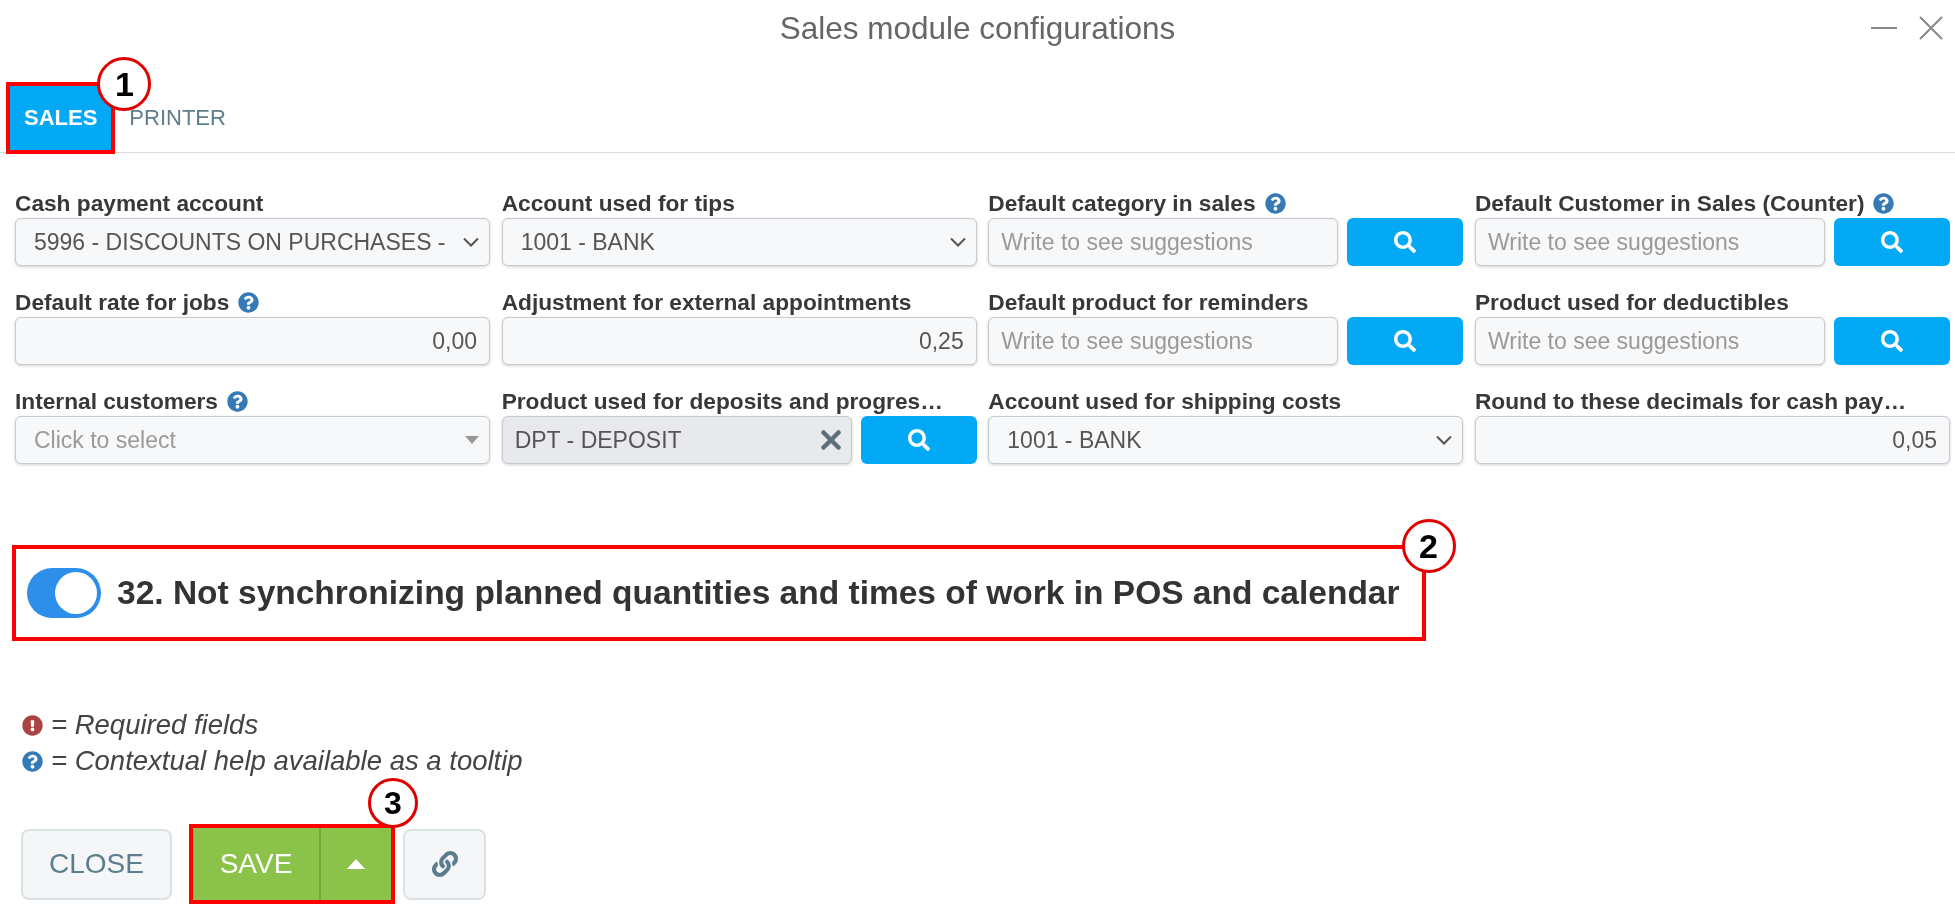 Image resolution: width=1955 pixels, height=905 pixels. Describe the element at coordinates (393, 803) in the screenshot. I see `callout-marker: 3` at that location.